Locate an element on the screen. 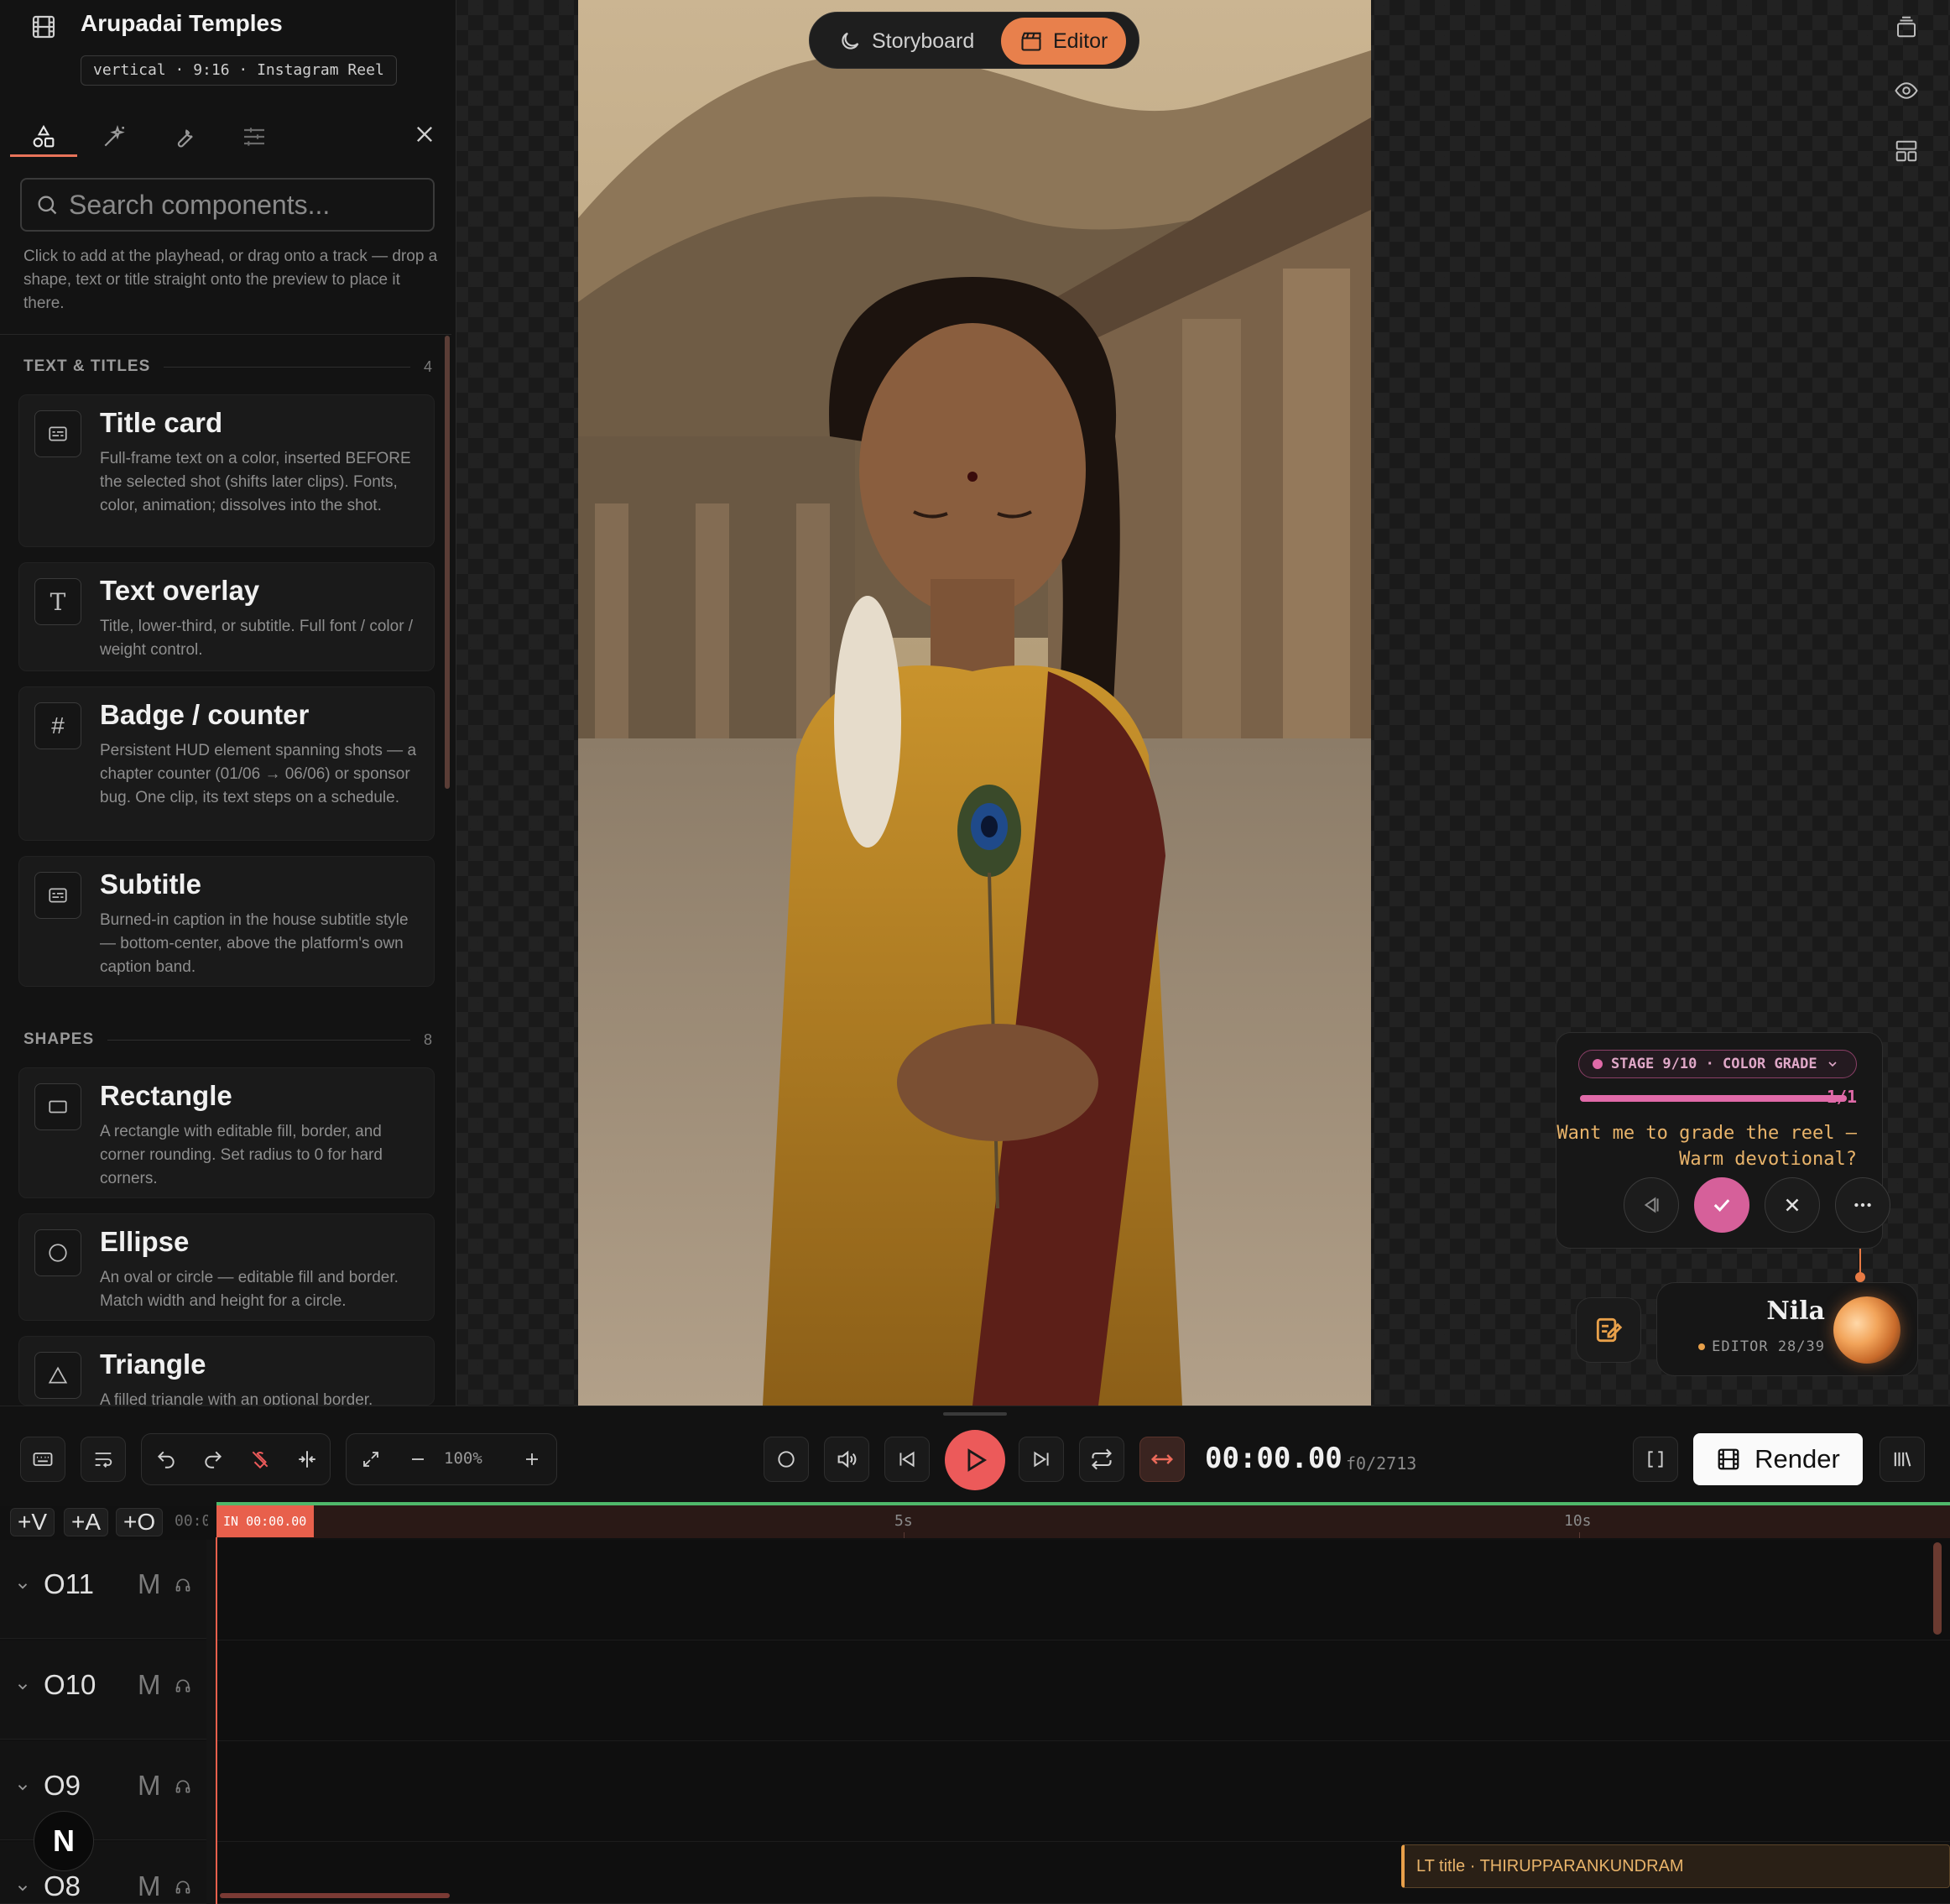 This screenshot has width=1950, height=1904. layers-icon is located at coordinates (1906, 27).